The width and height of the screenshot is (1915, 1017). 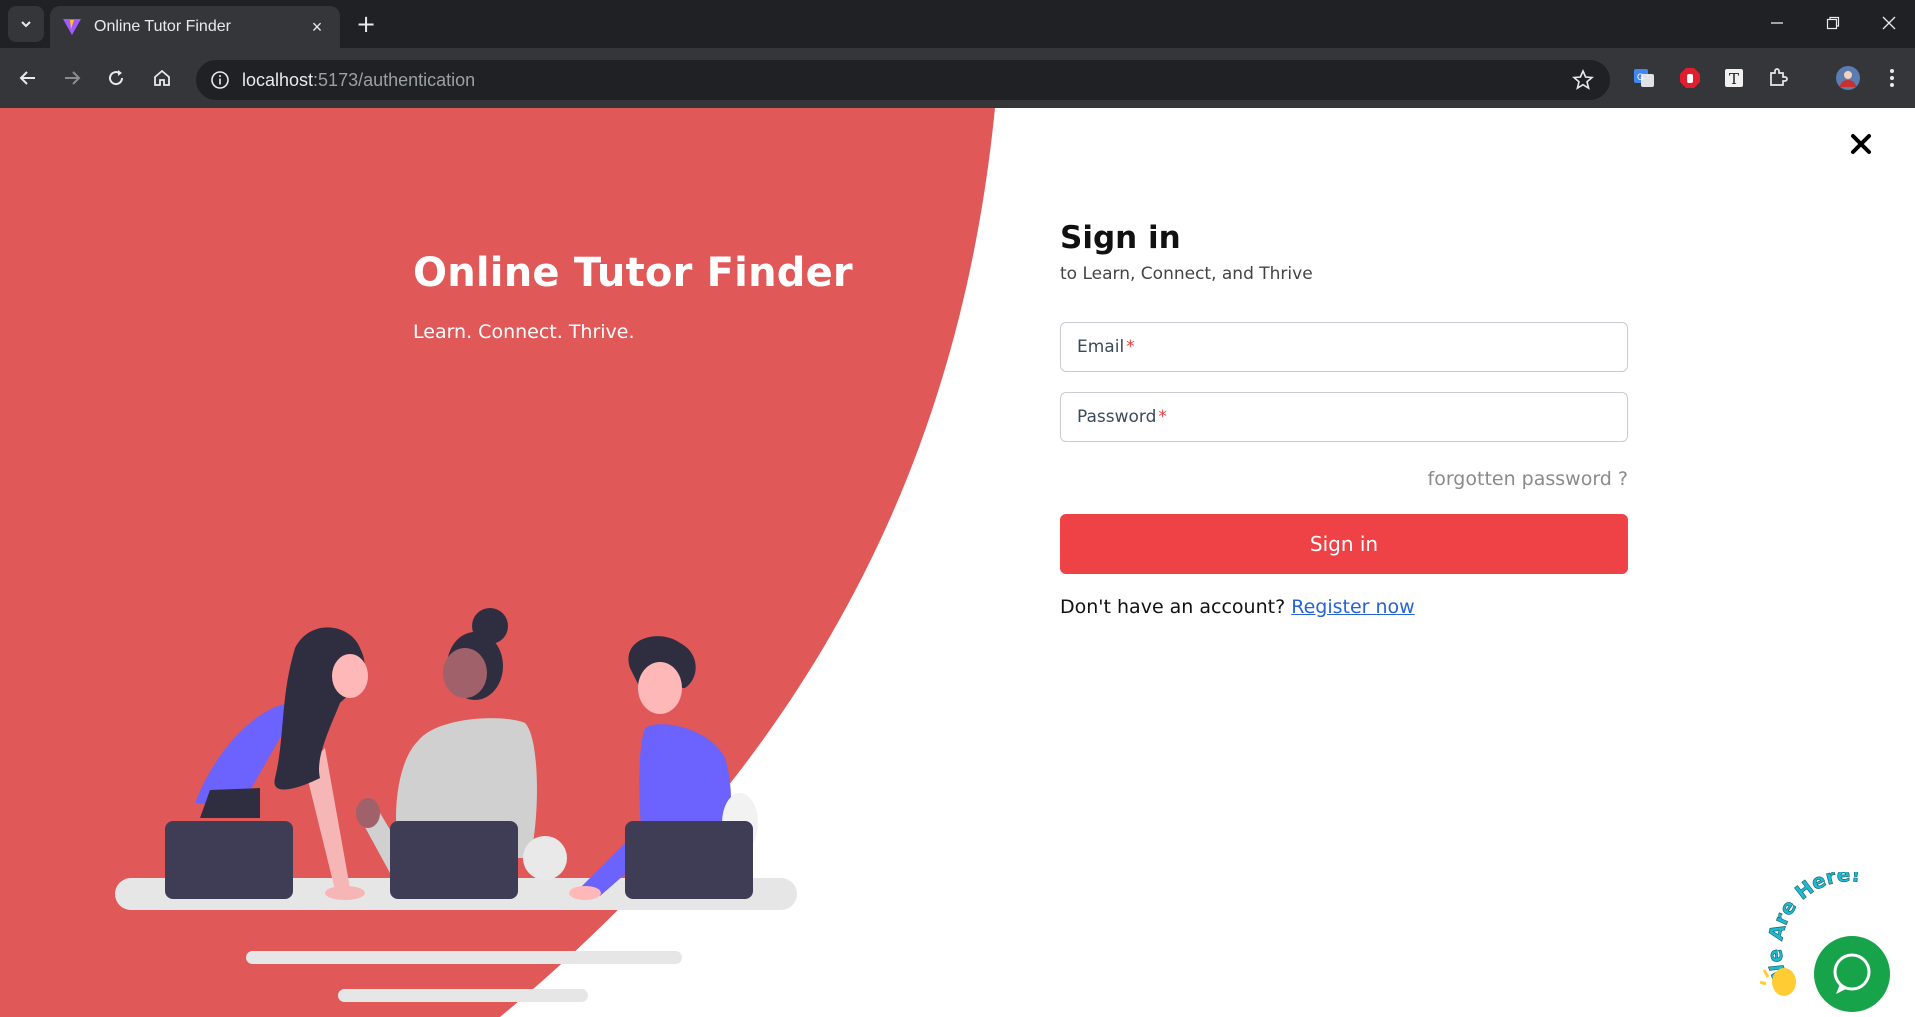 I want to click on password-label: Password, so click(x=1117, y=417).